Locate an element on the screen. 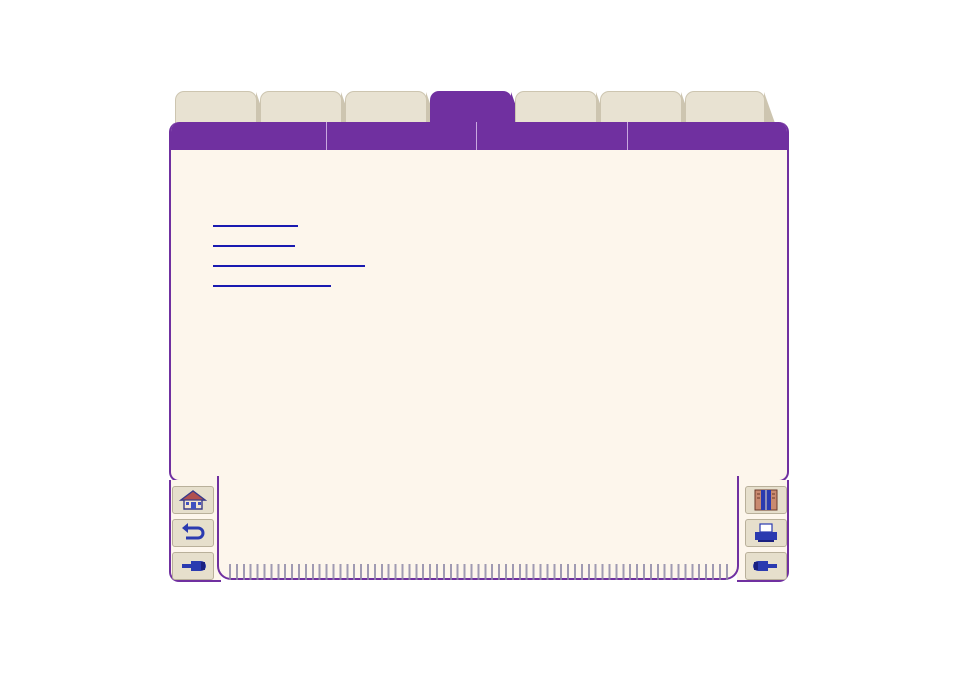  home-icon is located at coordinates (193, 500).